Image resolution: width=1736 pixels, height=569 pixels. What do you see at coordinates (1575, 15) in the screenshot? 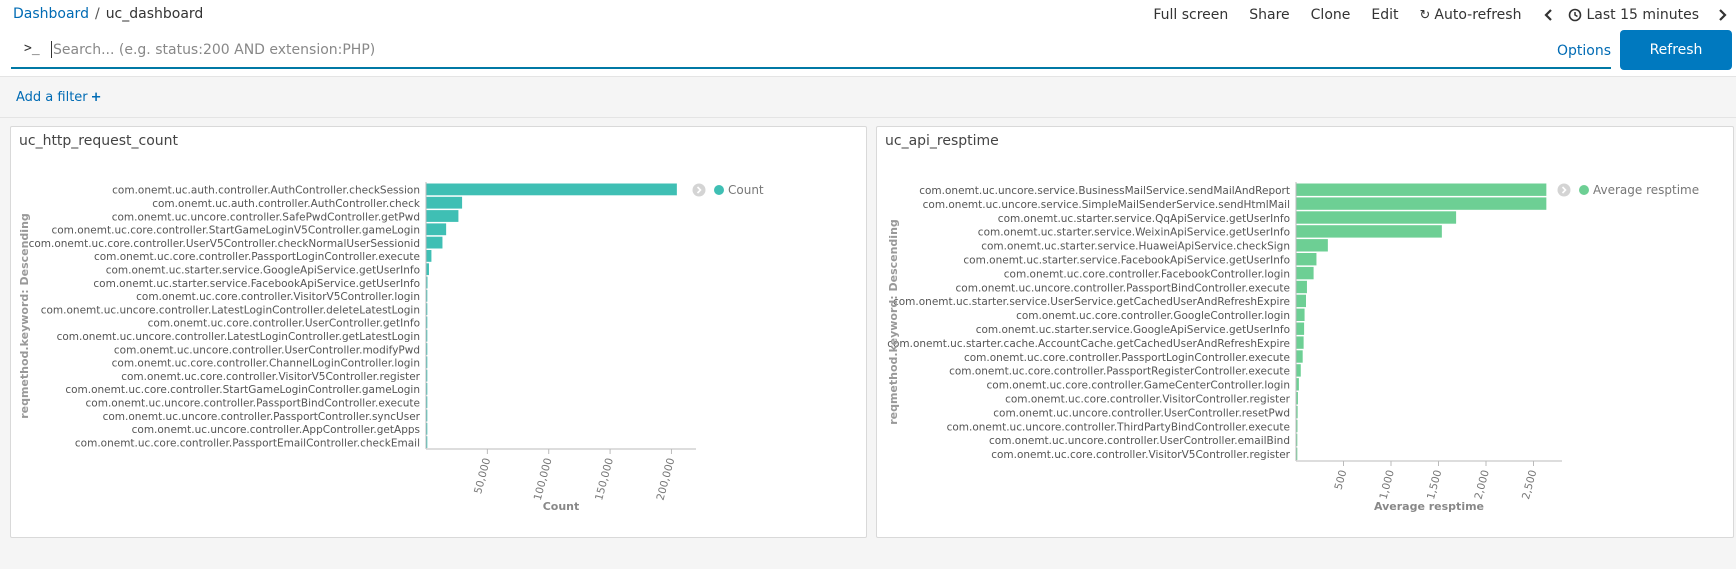
I see `clock-icon` at bounding box center [1575, 15].